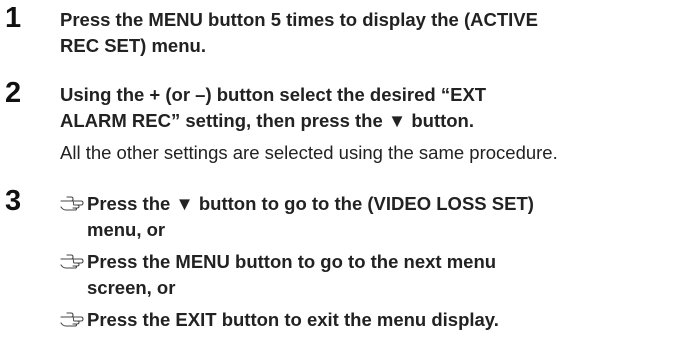 The image size is (698, 356). What do you see at coordinates (131, 287) in the screenshot?
I see `option-text-line: screen, or` at bounding box center [131, 287].